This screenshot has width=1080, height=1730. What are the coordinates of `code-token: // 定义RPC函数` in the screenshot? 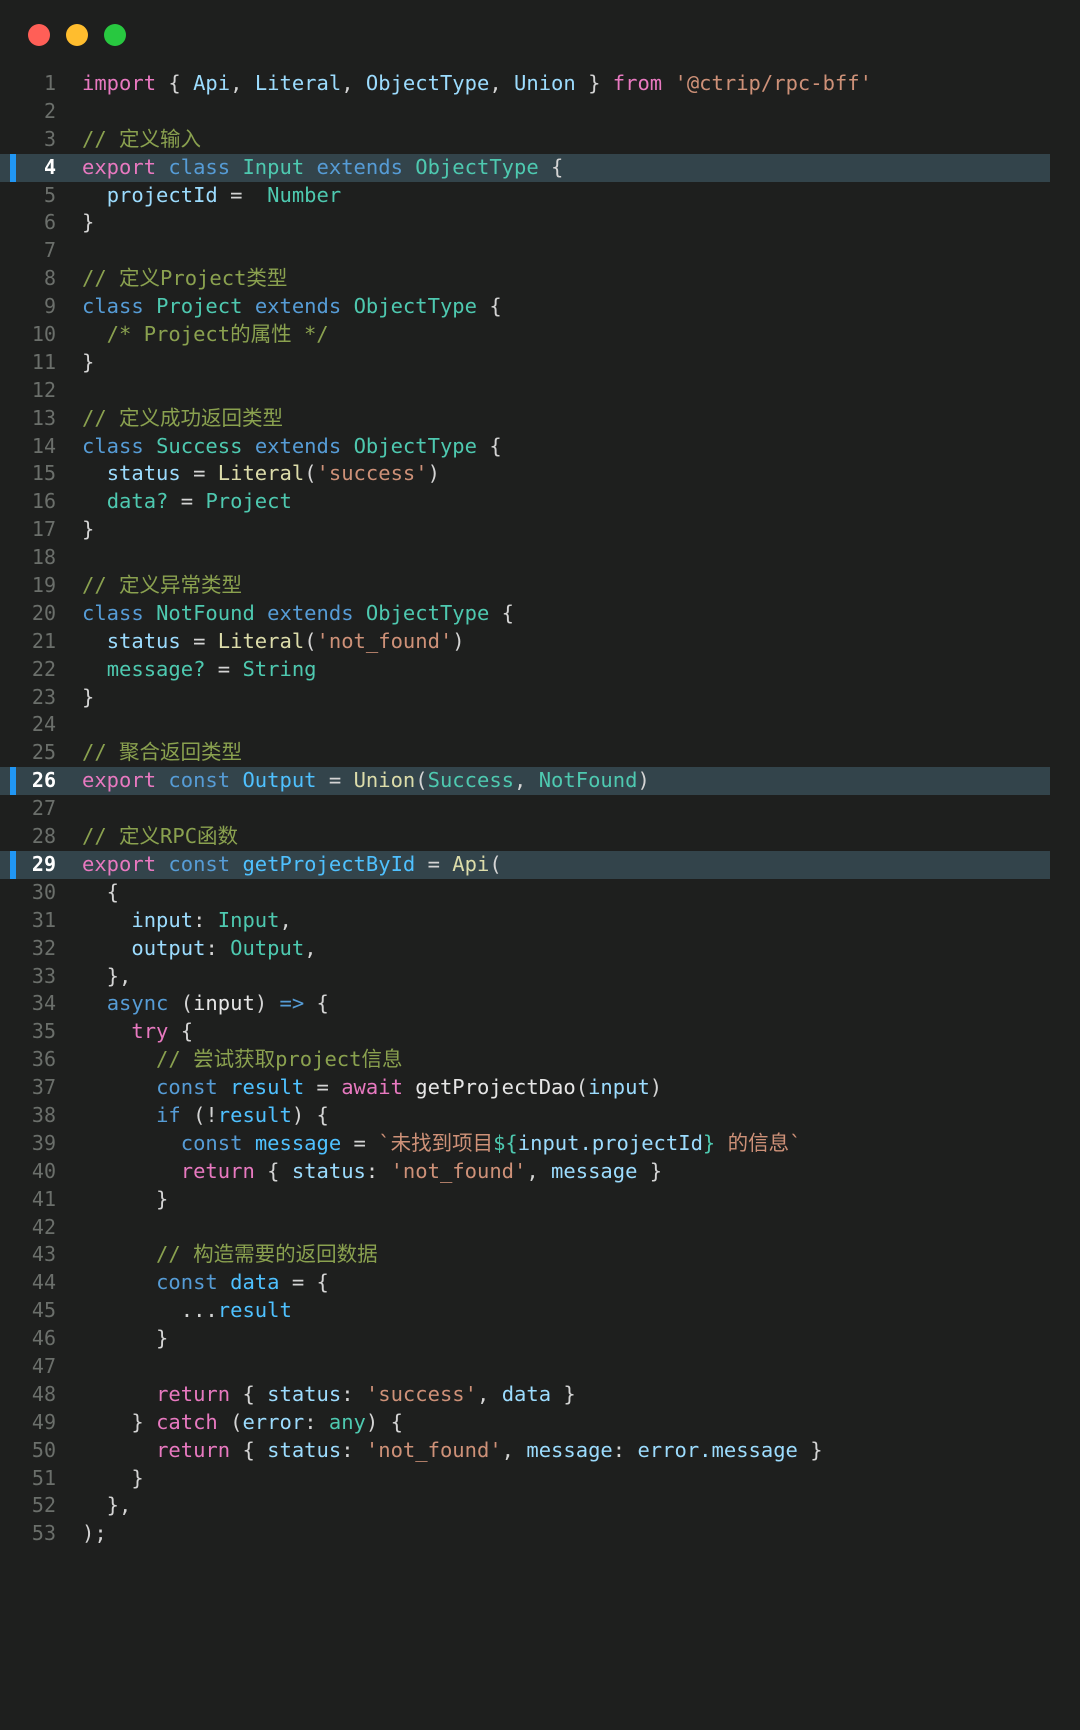 It's located at (160, 836).